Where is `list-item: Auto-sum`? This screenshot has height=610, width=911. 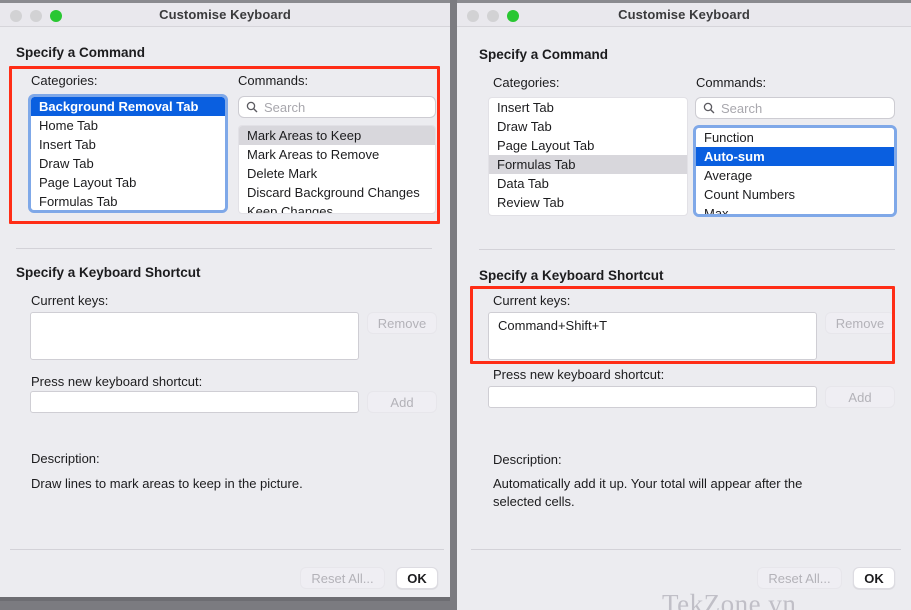
list-item: Auto-sum is located at coordinates (795, 156).